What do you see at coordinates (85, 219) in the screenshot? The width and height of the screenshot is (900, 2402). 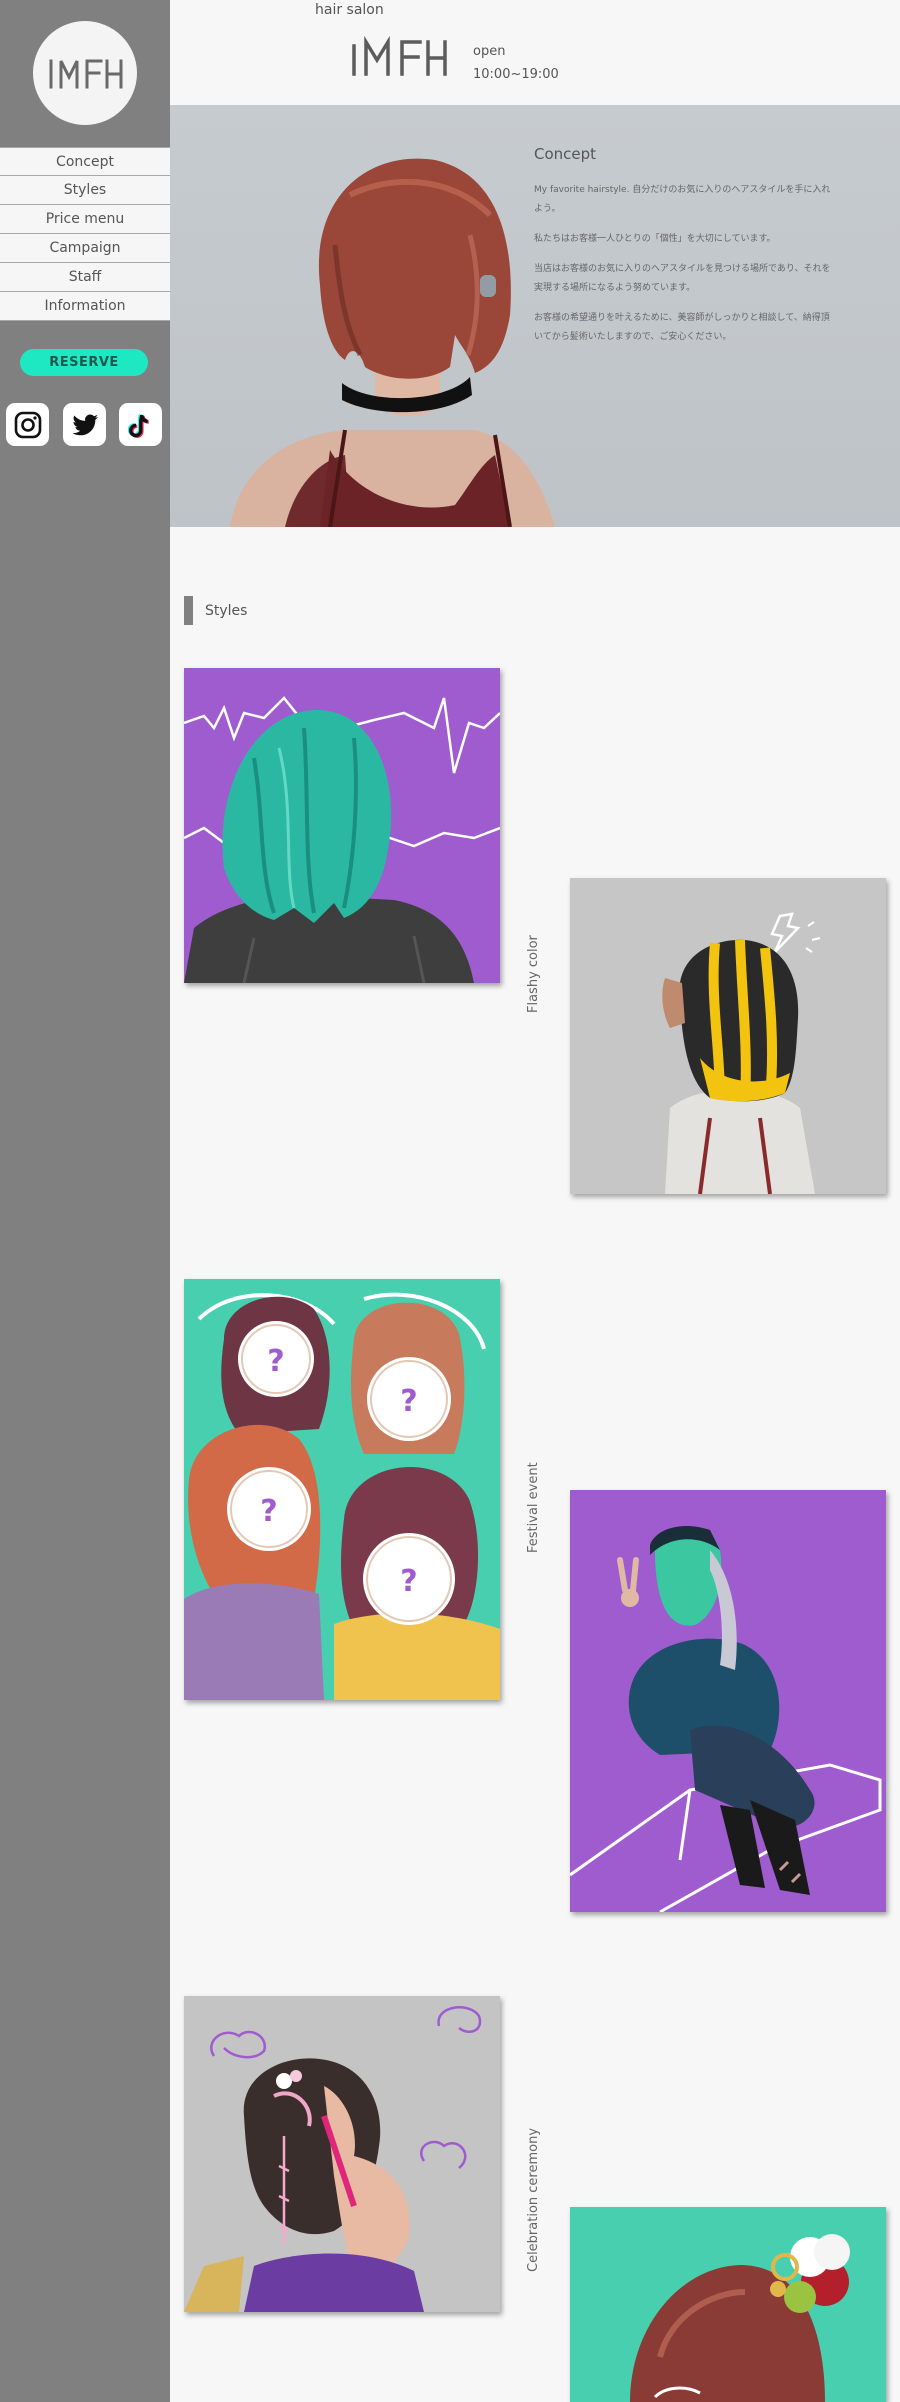 I see `nav-item-price-menu: Price menu` at bounding box center [85, 219].